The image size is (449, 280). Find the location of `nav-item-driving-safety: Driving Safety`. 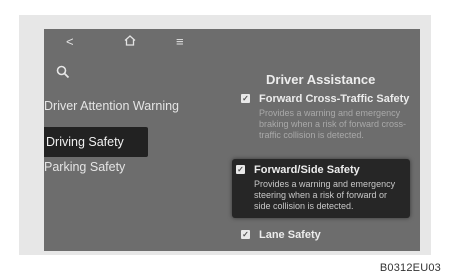

nav-item-driving-safety: Driving Safety is located at coordinates (96, 142).